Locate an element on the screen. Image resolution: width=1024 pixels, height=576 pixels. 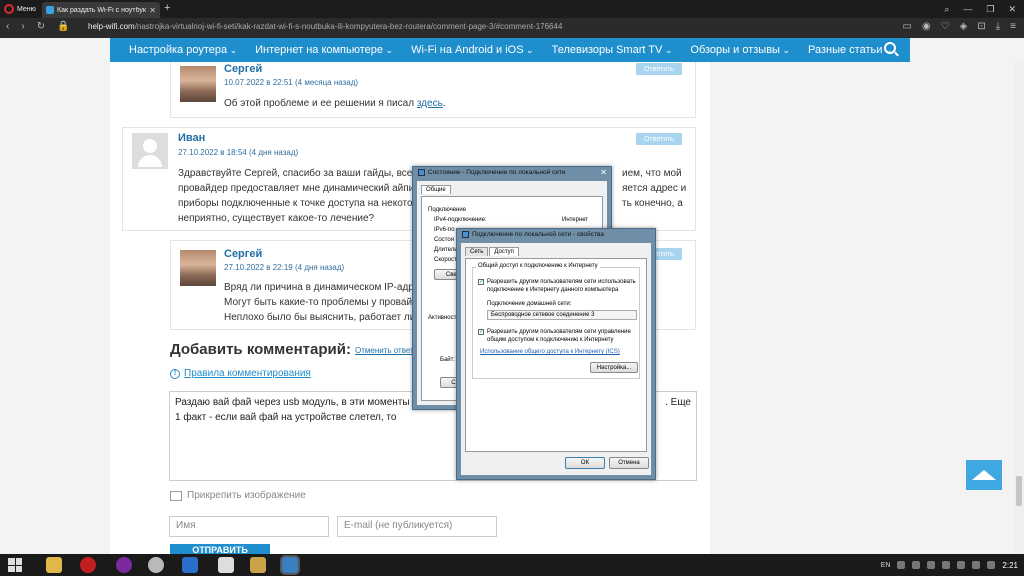
search-icon is located at coordinates (890, 48).